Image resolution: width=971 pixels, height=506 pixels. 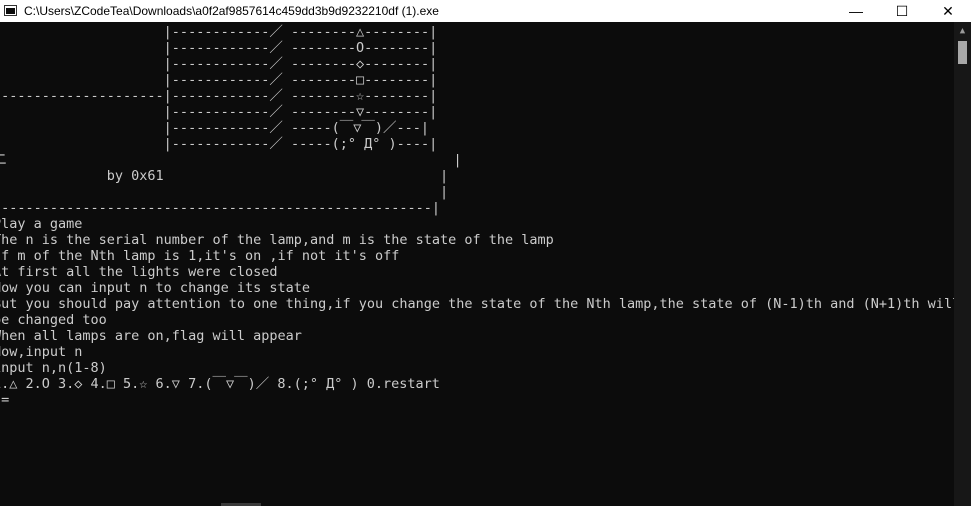 I want to click on console-line: When all lamps are on,flag will appear, so click(x=151, y=336).